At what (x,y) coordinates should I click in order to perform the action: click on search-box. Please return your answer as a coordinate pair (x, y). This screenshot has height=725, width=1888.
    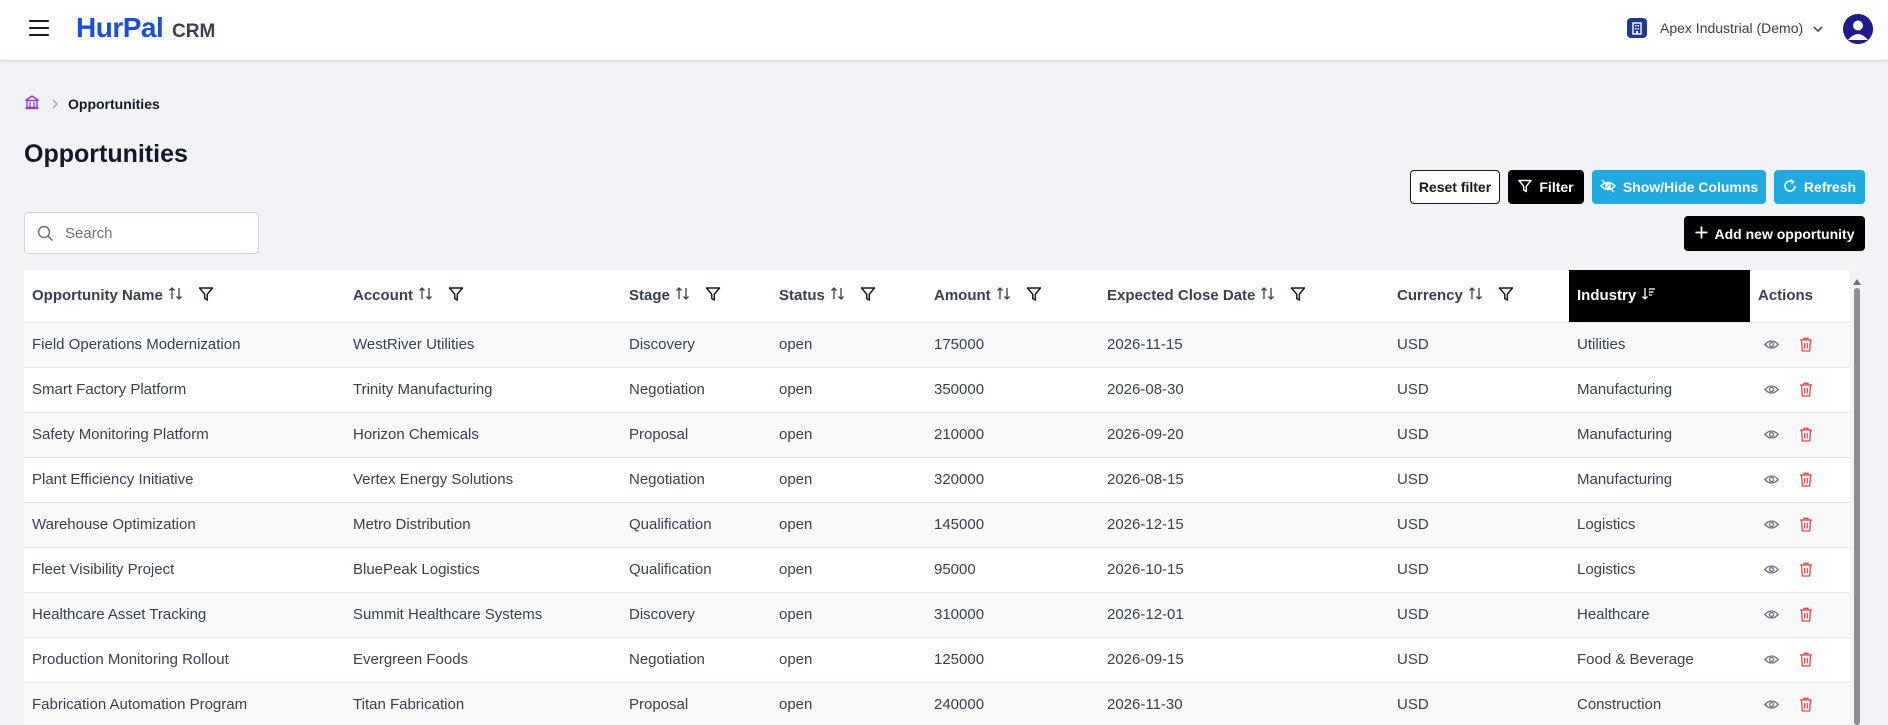
    Looking at the image, I should click on (141, 233).